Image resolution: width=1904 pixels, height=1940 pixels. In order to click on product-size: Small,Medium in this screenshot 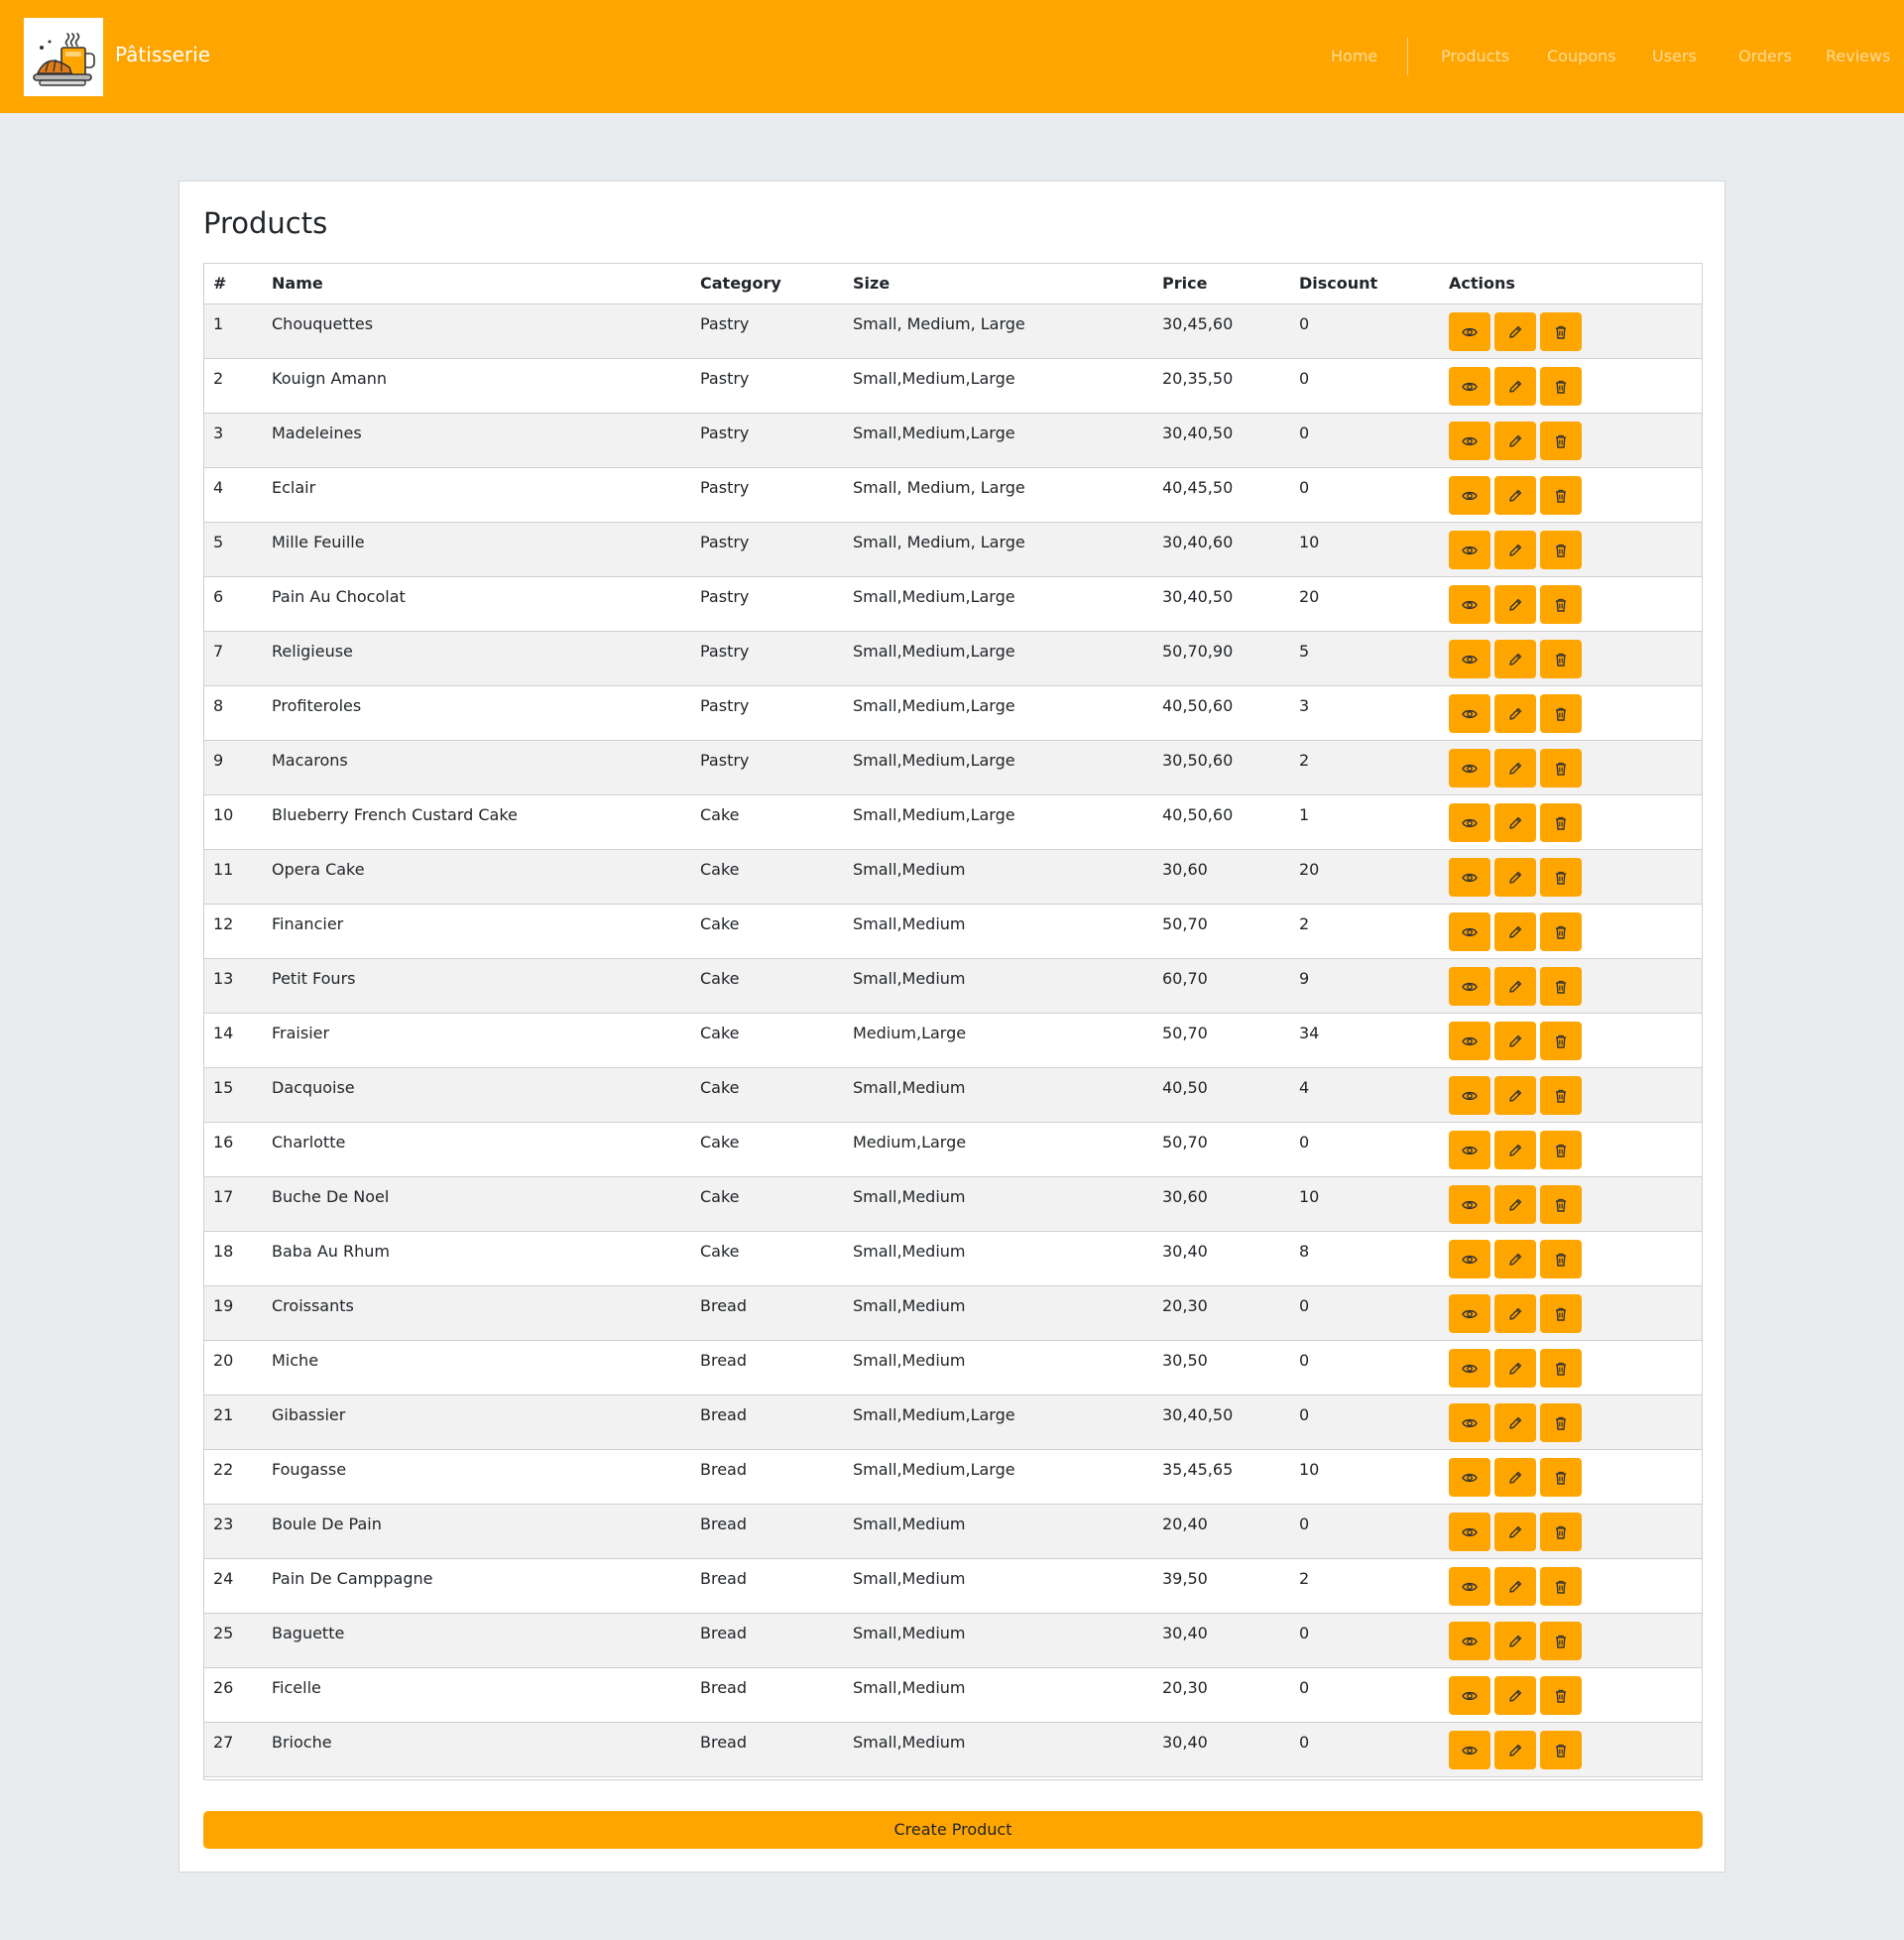, I will do `click(909, 1196)`.